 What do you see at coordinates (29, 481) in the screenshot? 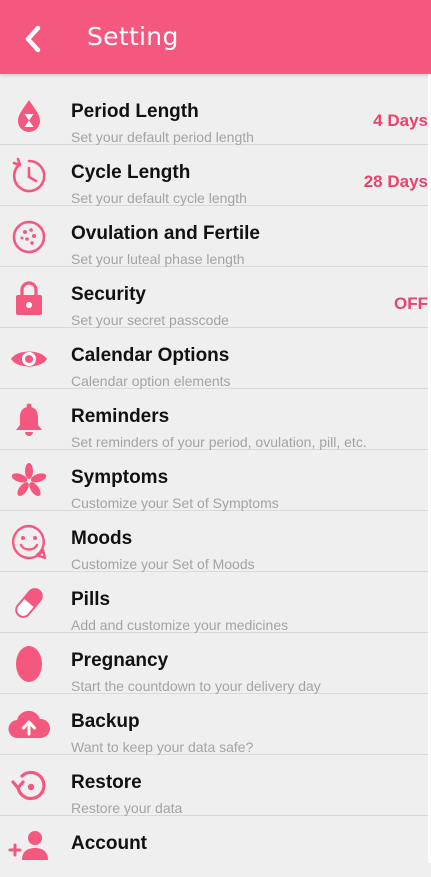
I see `asterisk-icon` at bounding box center [29, 481].